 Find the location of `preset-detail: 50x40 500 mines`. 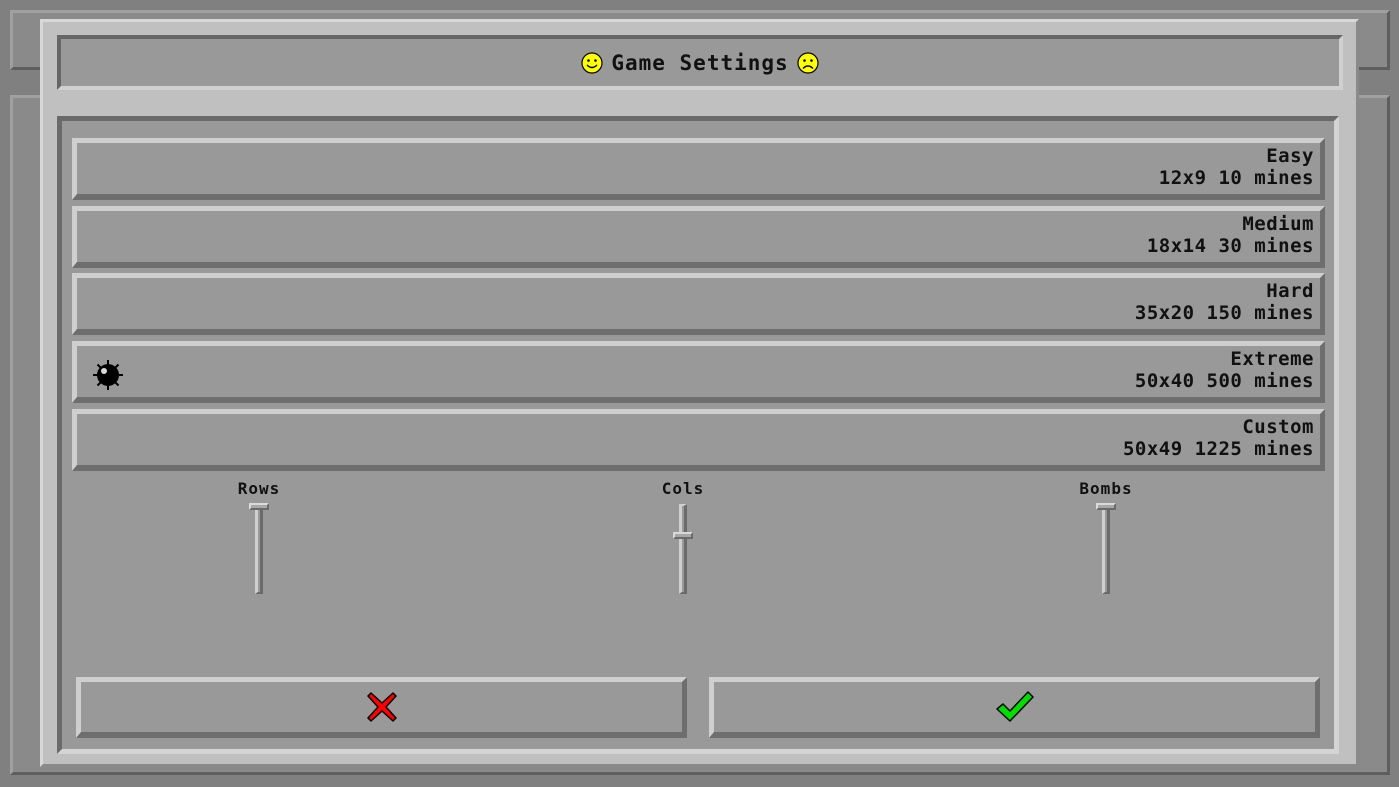

preset-detail: 50x40 500 mines is located at coordinates (1224, 381).